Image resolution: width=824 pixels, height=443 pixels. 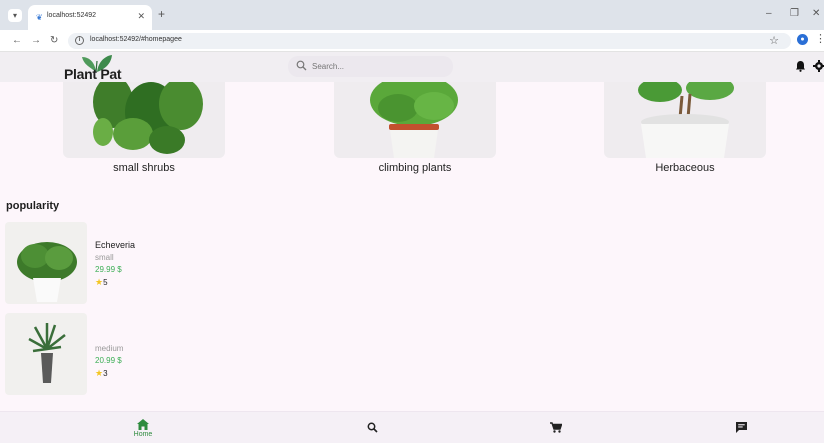 I want to click on category-card-small-shrubs, so click(x=144, y=120).